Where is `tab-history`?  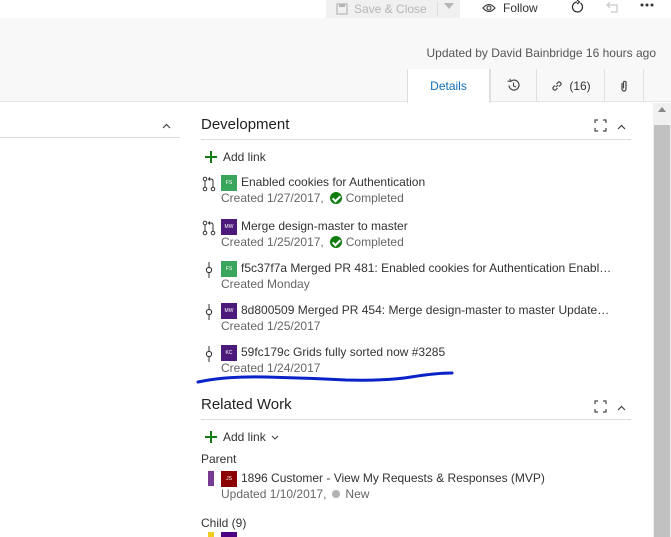 tab-history is located at coordinates (513, 85).